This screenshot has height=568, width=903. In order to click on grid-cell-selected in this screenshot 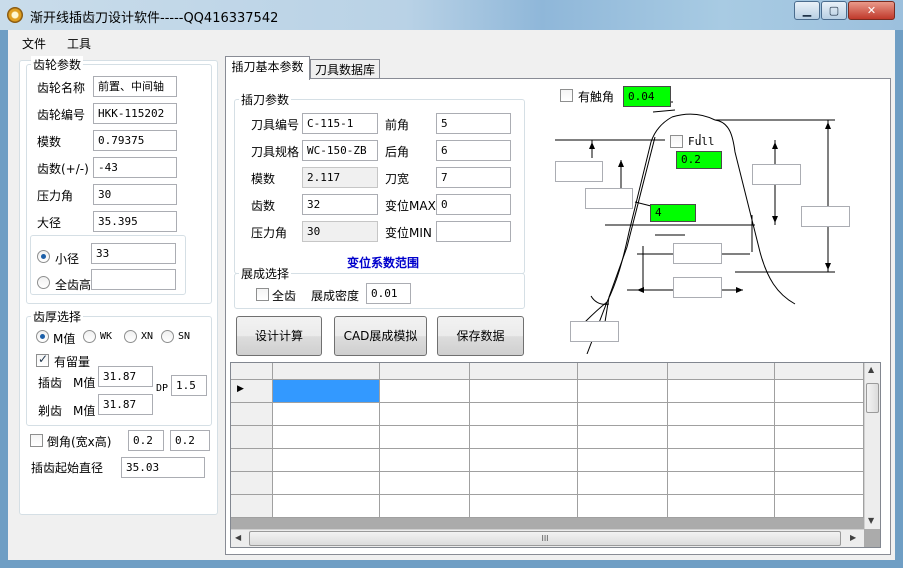, I will do `click(326, 391)`.